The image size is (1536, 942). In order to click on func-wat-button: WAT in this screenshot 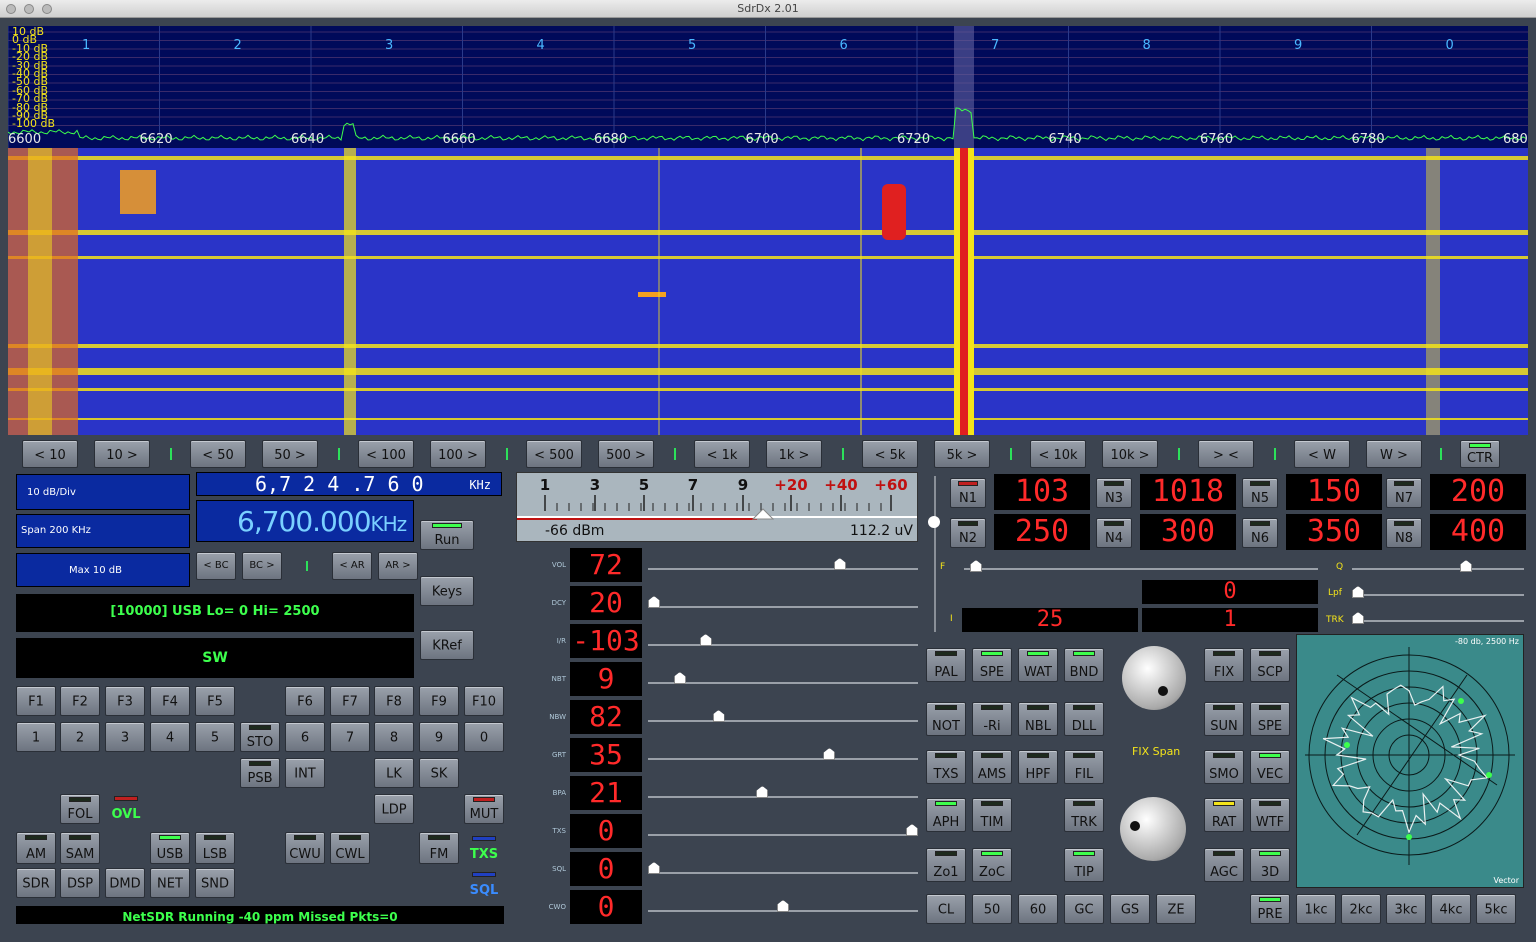, I will do `click(1038, 665)`.